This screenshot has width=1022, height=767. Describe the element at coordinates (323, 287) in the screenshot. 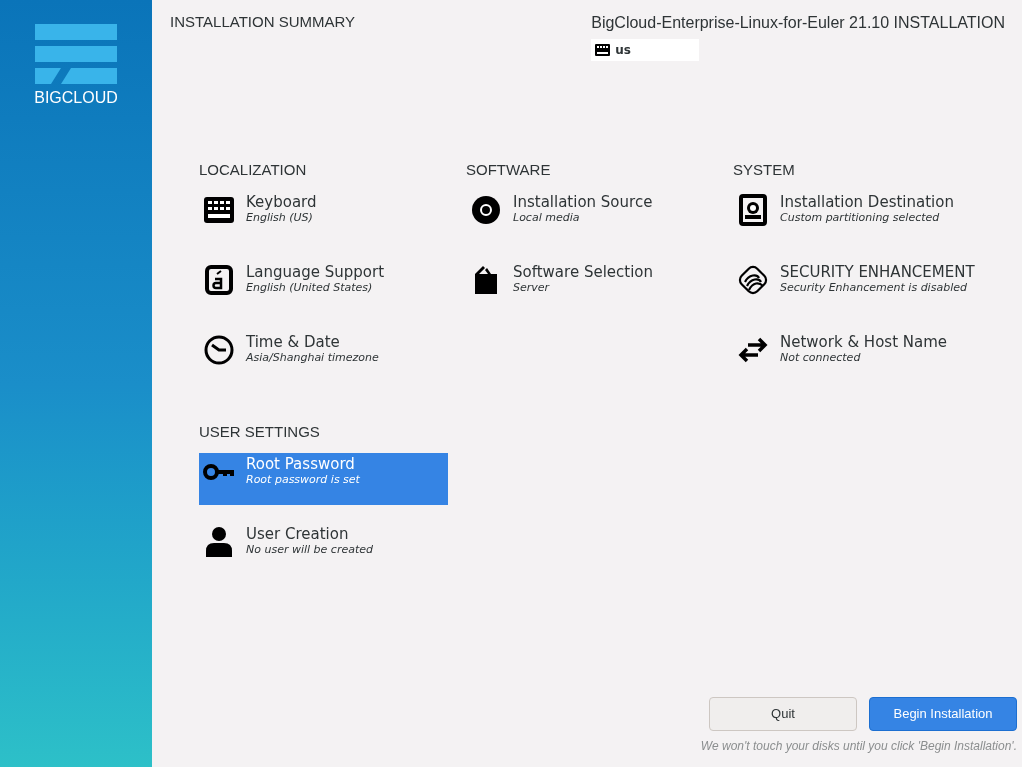

I see `spoke-item: Language Support English (United States)` at that location.